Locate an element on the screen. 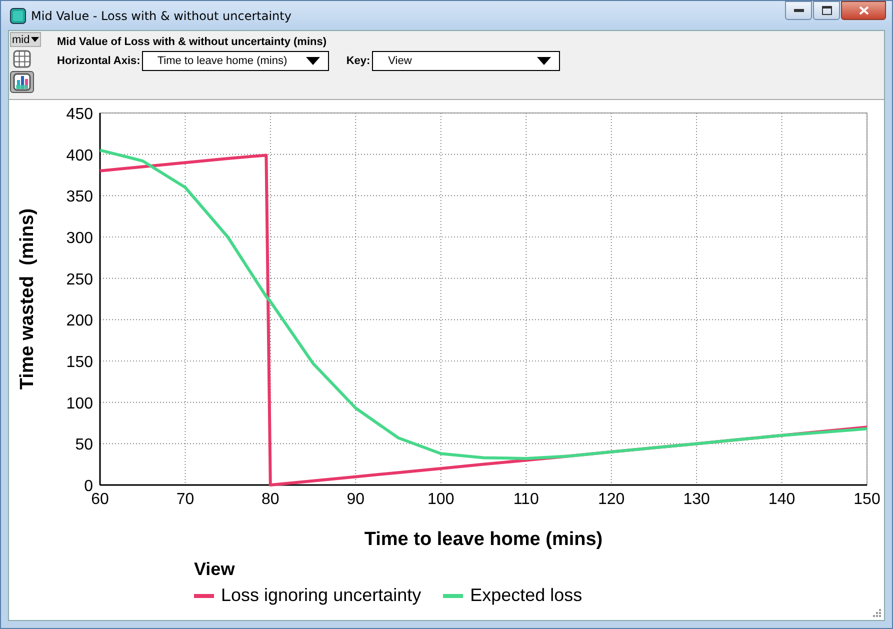 This screenshot has height=629, width=893. y-tick-label: 300 is located at coordinates (79, 238).